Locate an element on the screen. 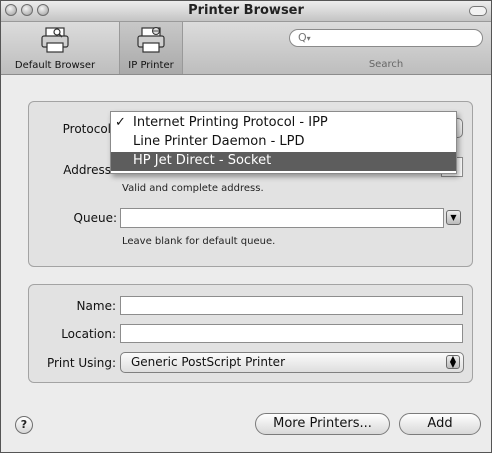 The height and width of the screenshot is (453, 492). queue-dropdown-button: ▼ is located at coordinates (453, 217).